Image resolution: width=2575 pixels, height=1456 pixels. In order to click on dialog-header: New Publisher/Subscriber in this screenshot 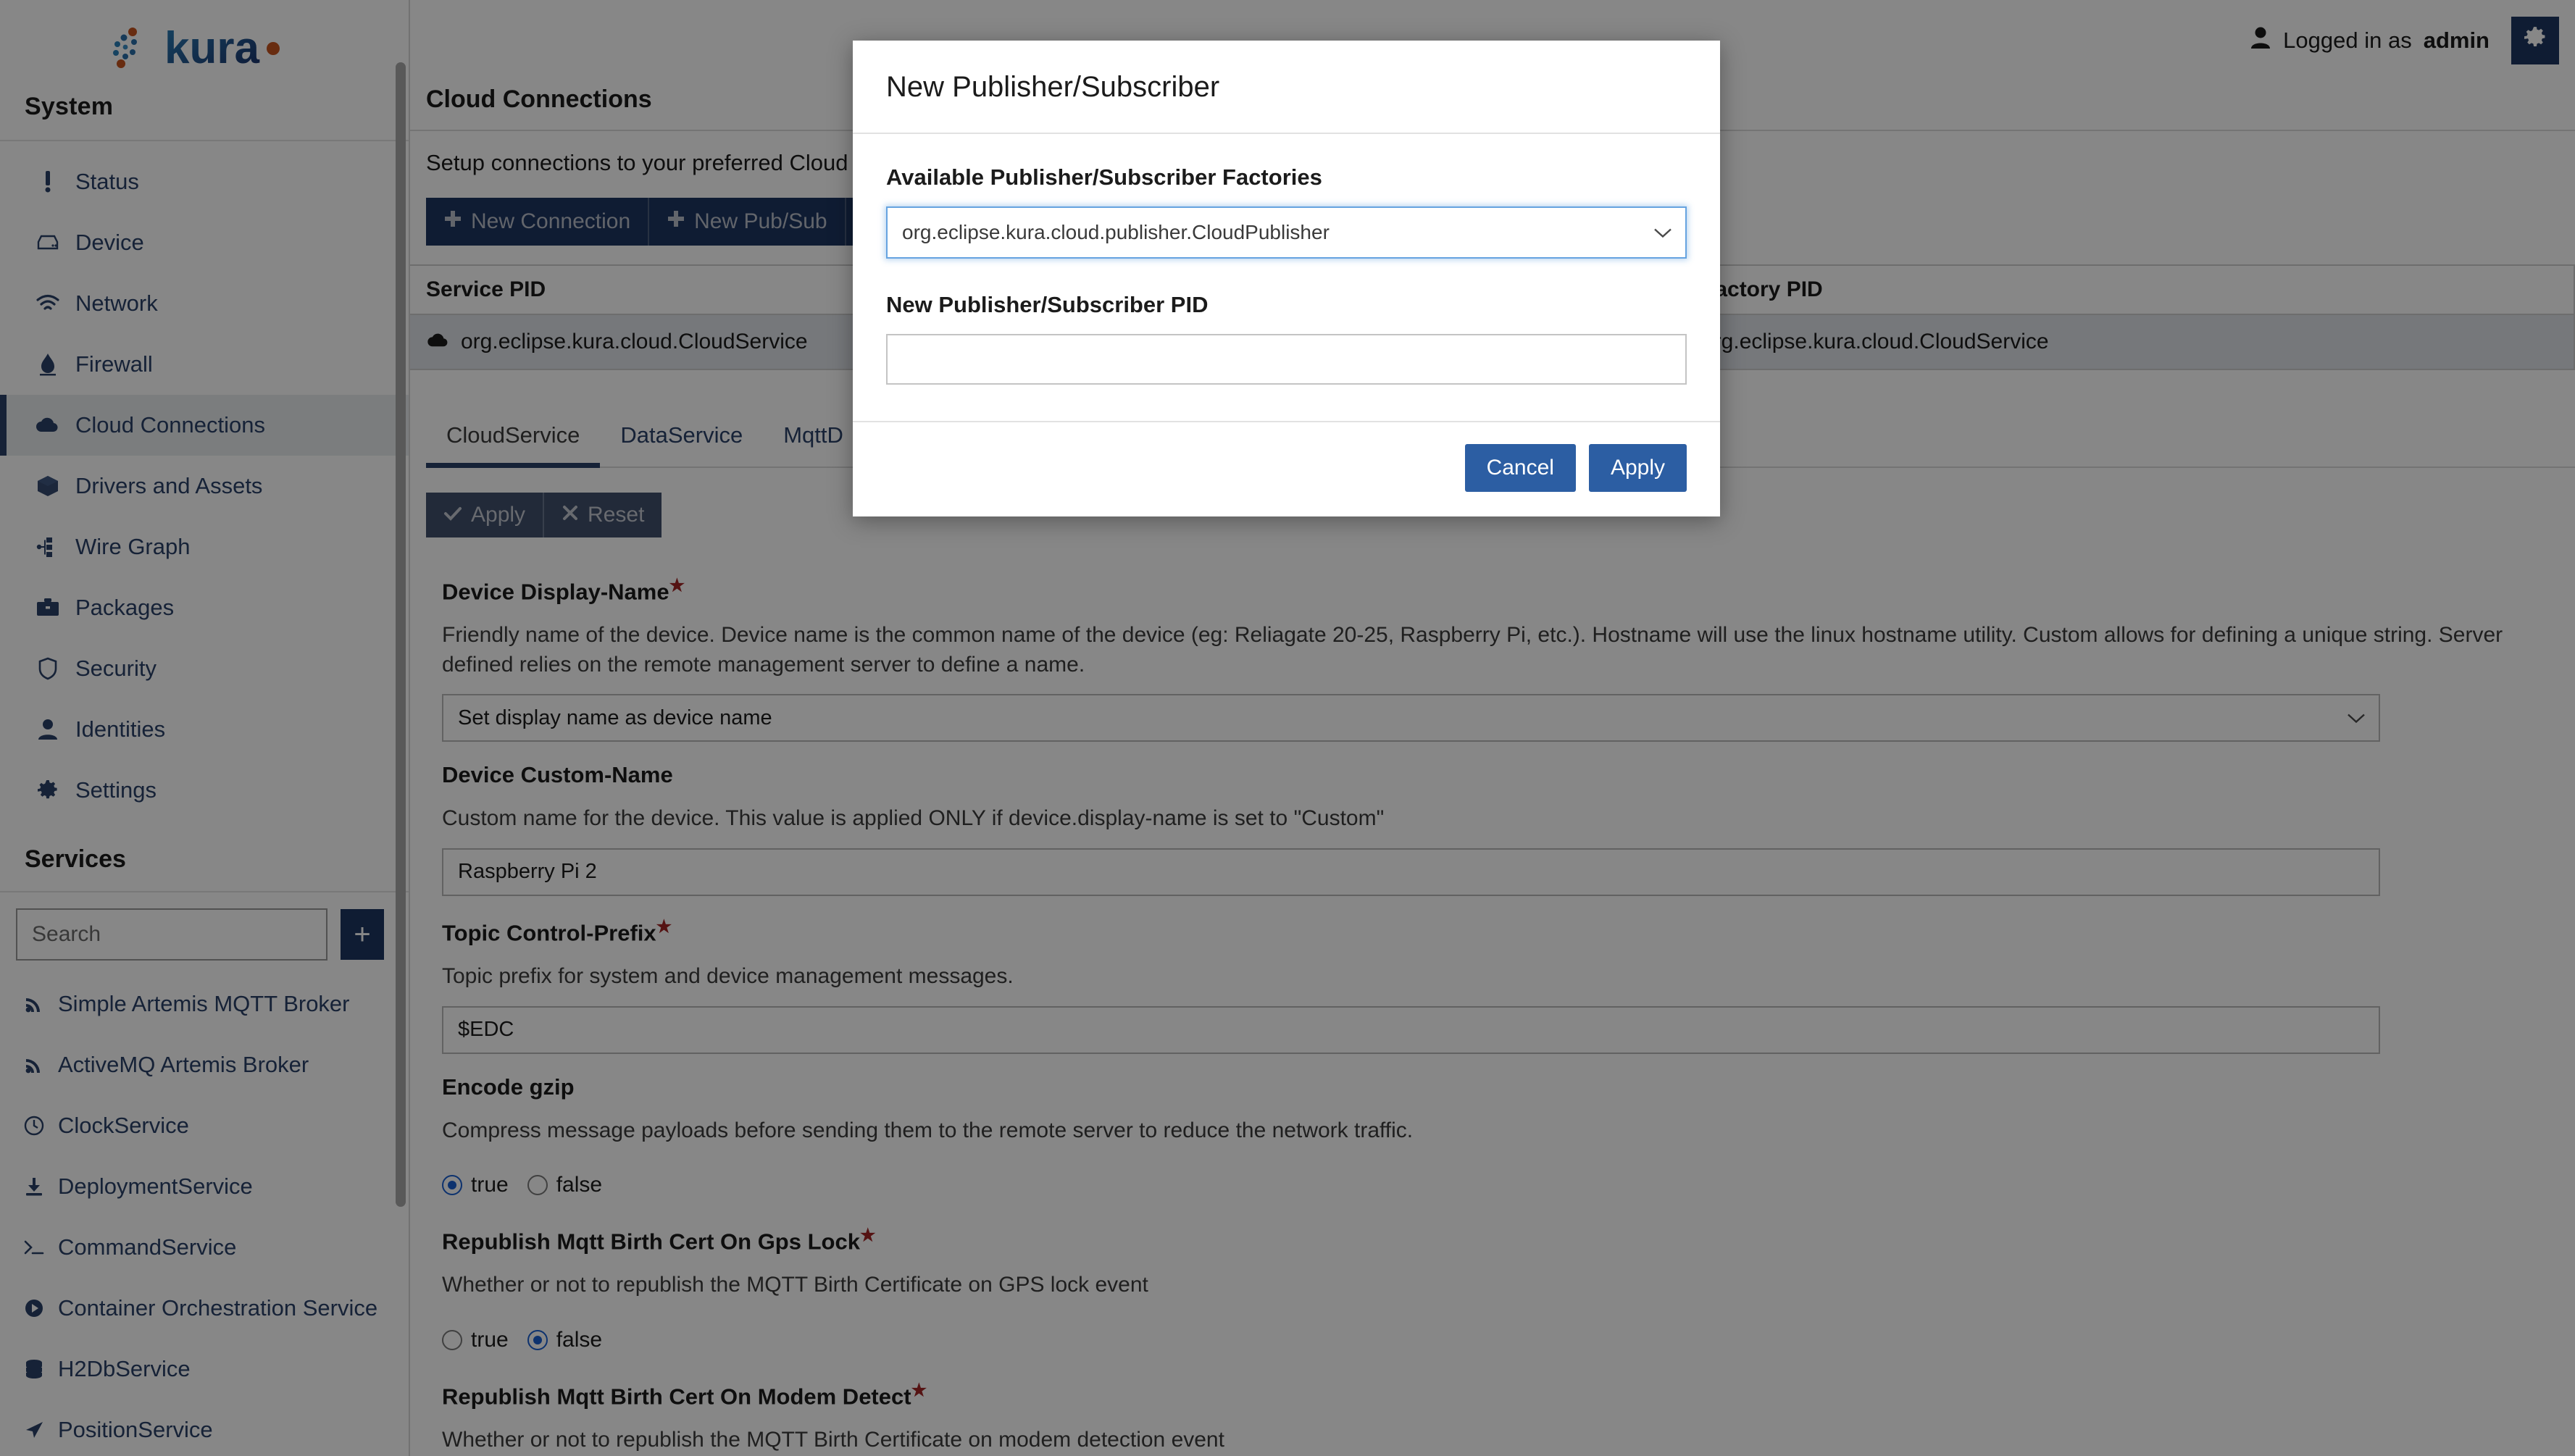, I will do `click(1286, 87)`.